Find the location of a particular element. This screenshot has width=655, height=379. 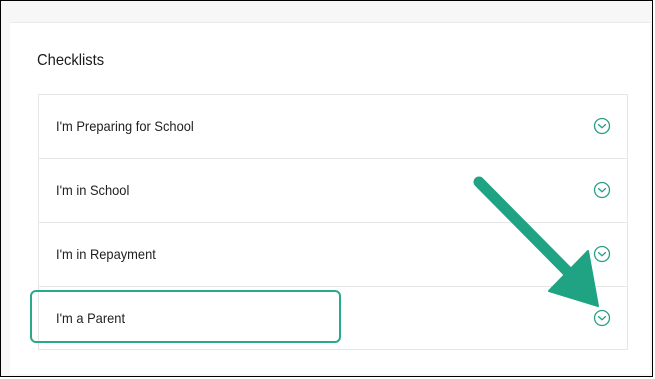

section-title: Checklists is located at coordinates (71, 60).